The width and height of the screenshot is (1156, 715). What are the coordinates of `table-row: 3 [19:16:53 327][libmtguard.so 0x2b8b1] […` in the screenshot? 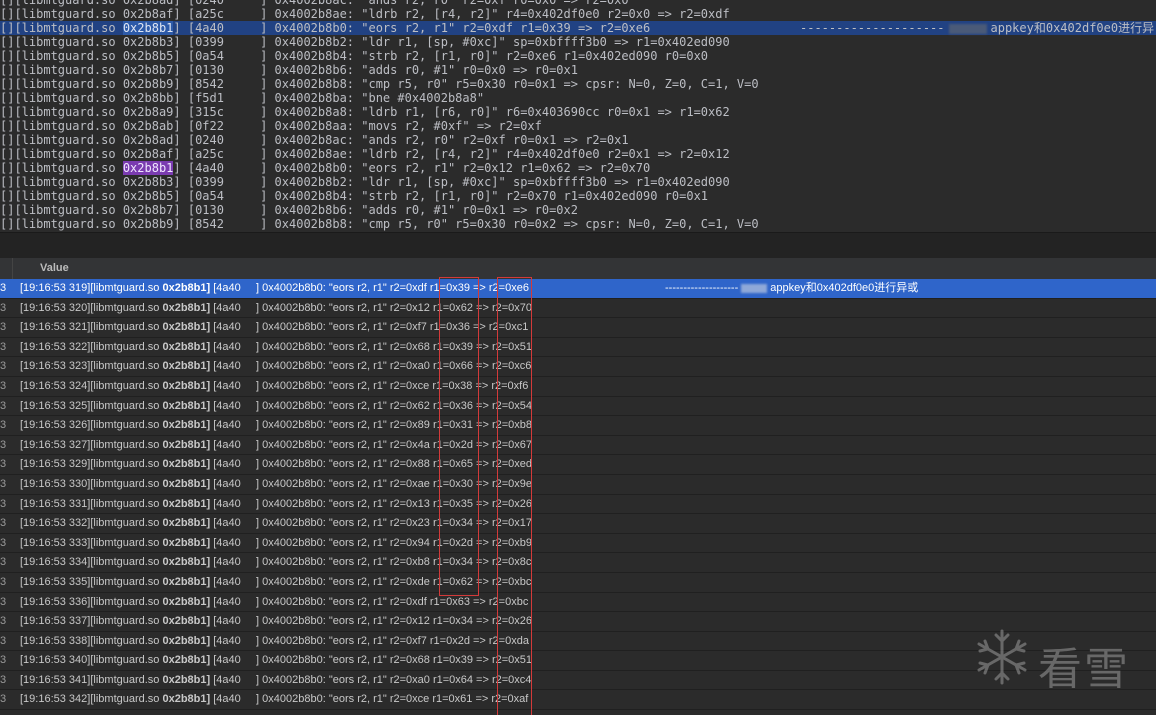 It's located at (578, 446).